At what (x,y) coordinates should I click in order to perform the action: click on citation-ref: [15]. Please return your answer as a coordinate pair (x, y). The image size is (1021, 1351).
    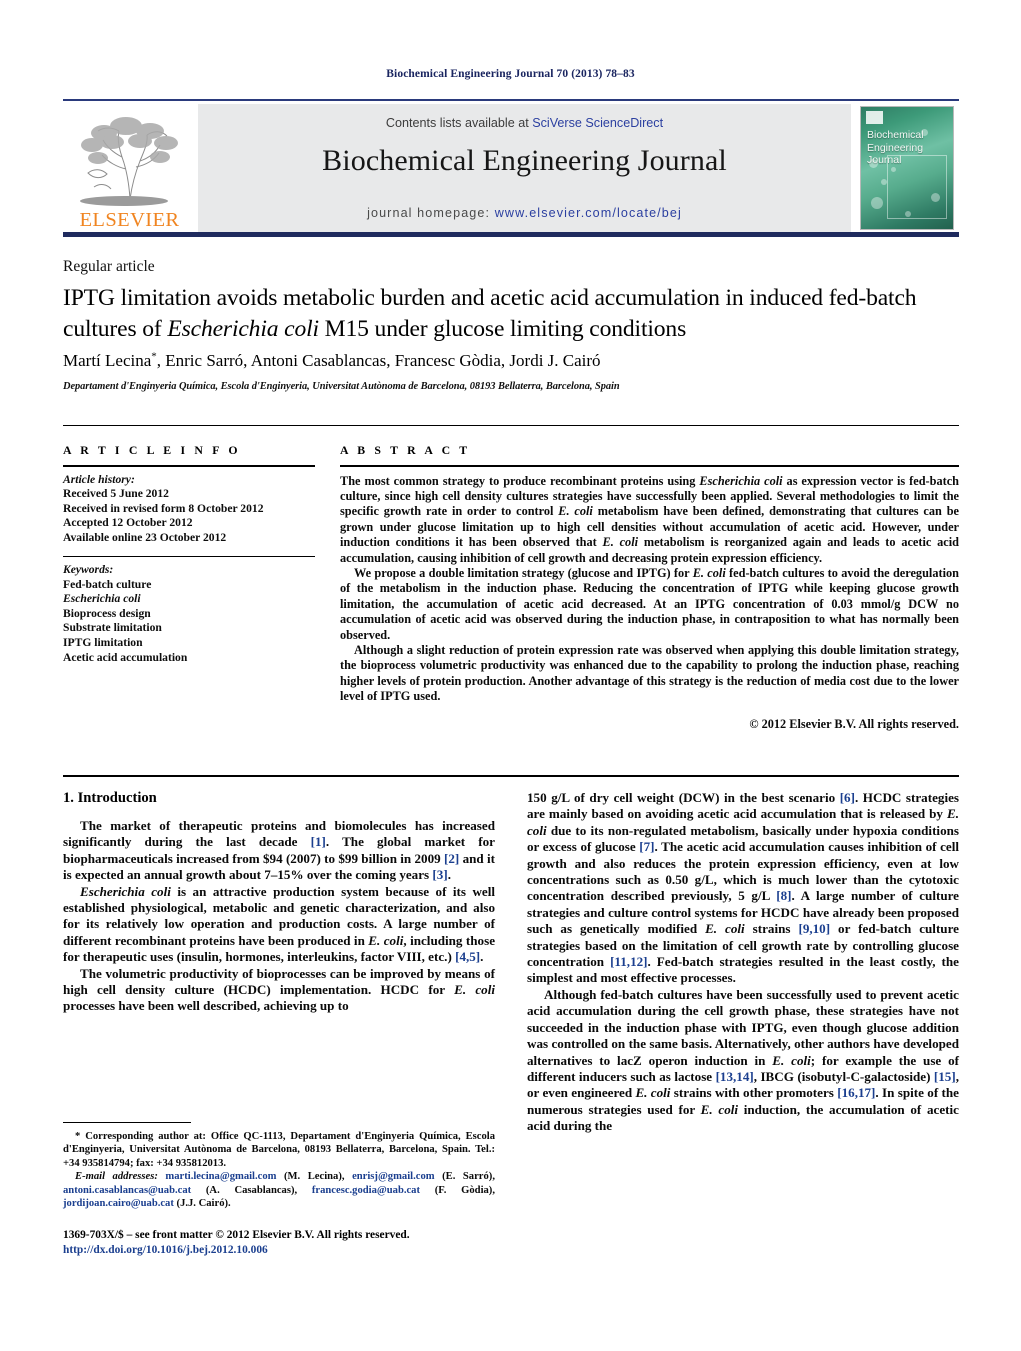
    Looking at the image, I should click on (945, 1076).